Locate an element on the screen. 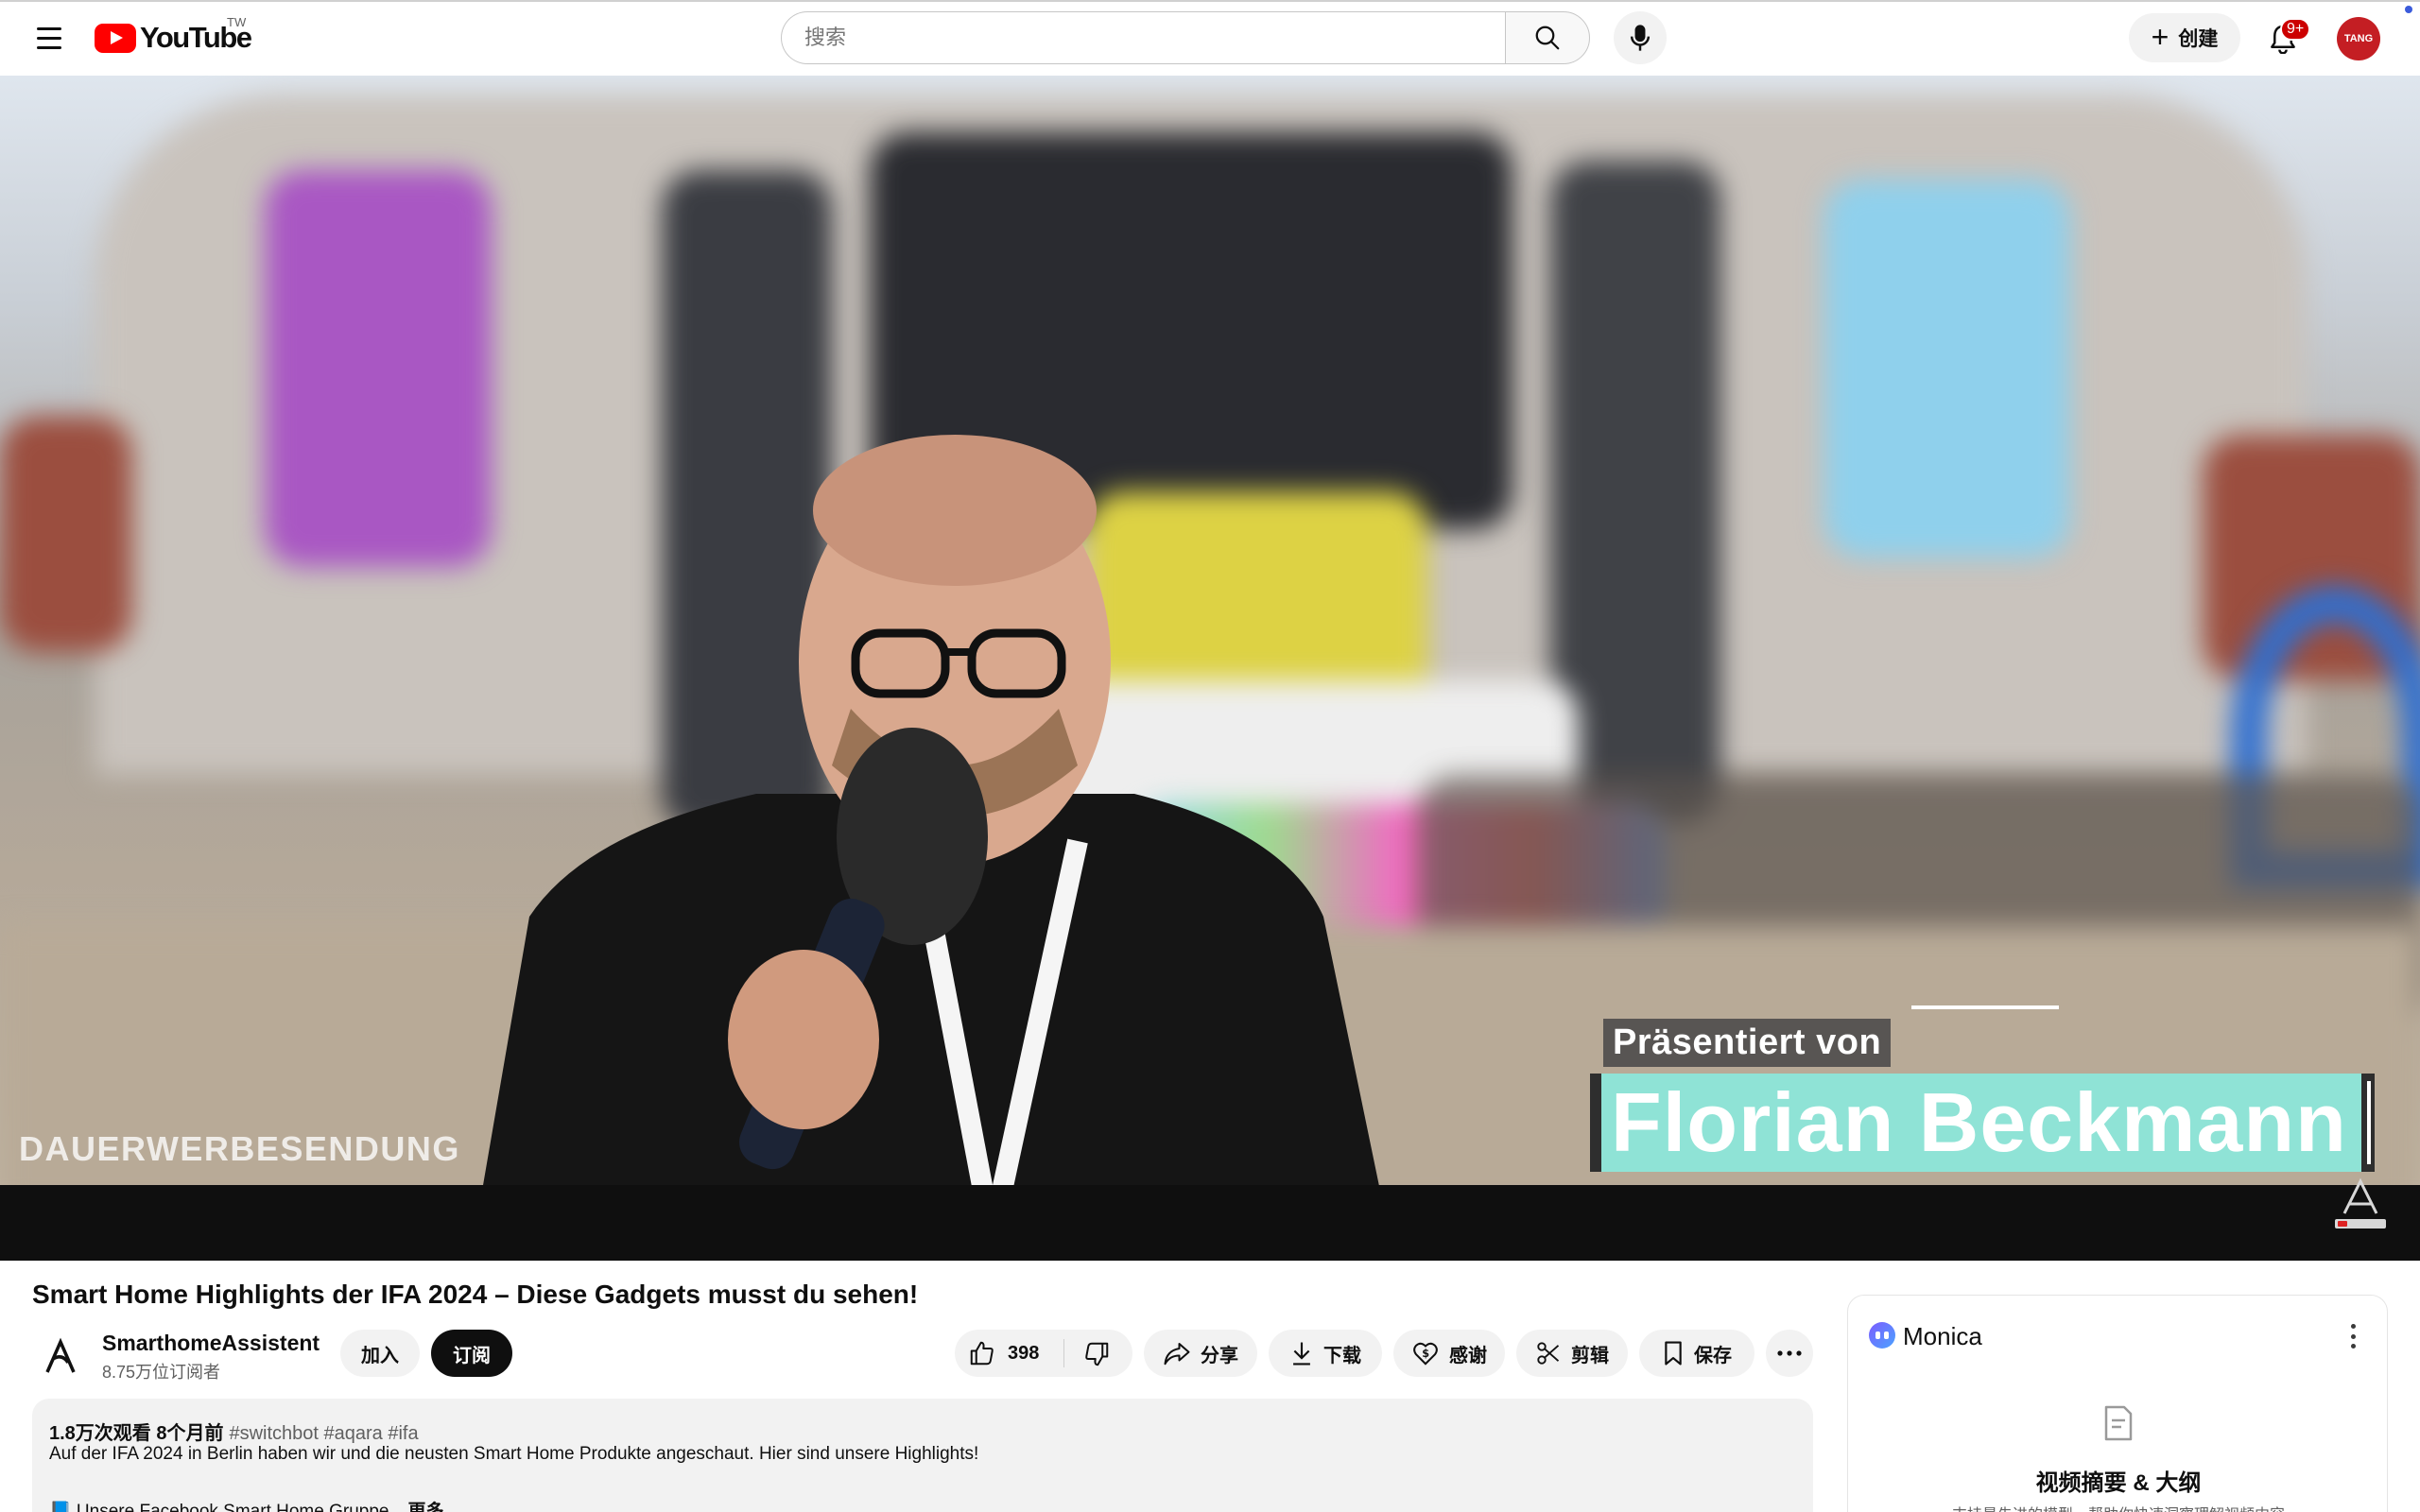 This screenshot has width=2420, height=1512. monica-summary-subtitle: 支持最先进的模型，帮助你快速洞察理解视频内容 is located at coordinates (2118, 1507).